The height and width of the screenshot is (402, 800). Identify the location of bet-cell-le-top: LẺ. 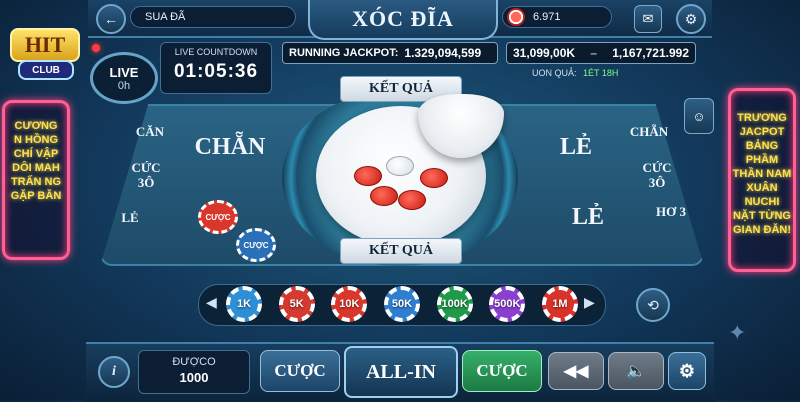
(576, 146).